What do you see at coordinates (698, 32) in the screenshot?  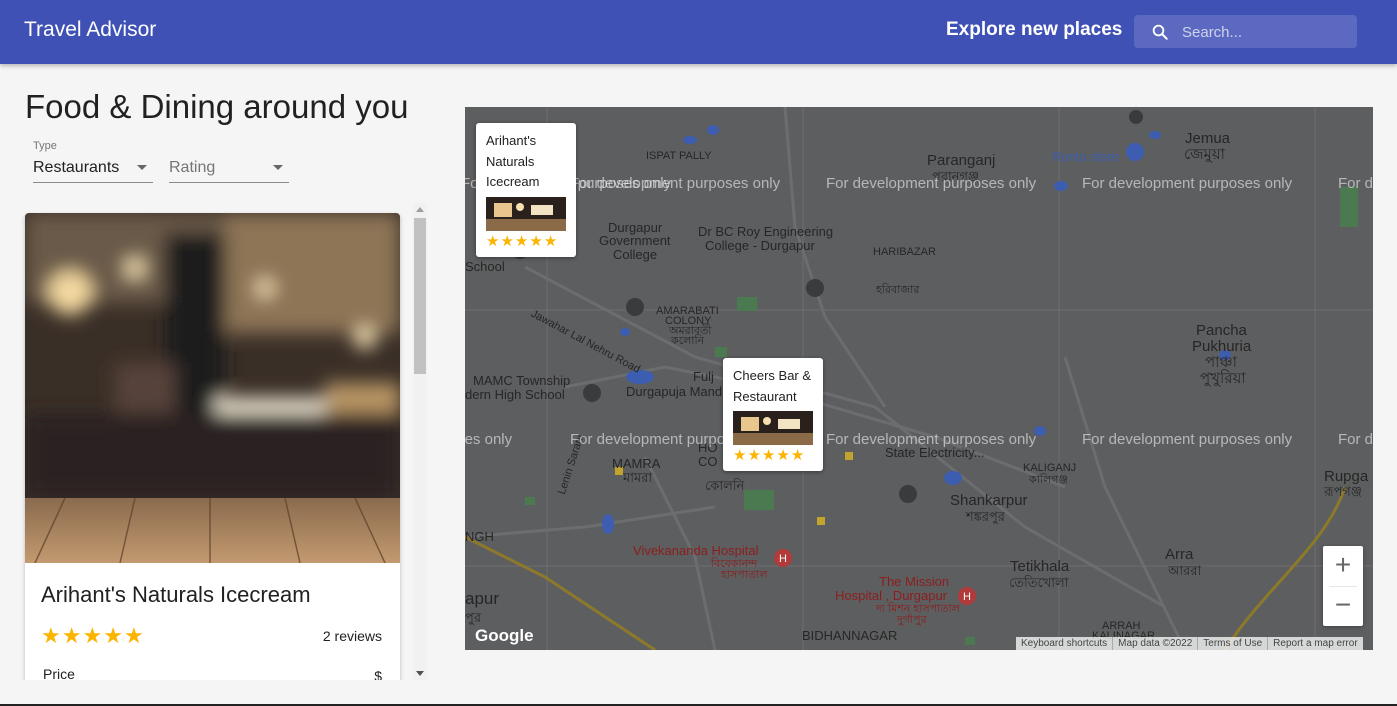 I see `app-bar: Travel Advisor Explore new places` at bounding box center [698, 32].